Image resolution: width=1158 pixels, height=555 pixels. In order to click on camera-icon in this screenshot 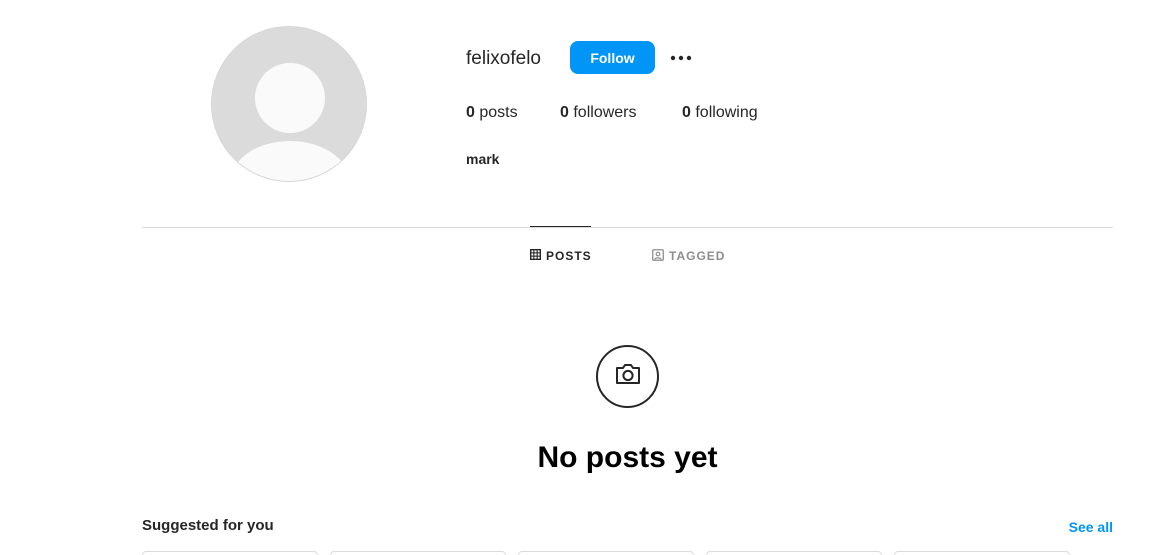, I will do `click(628, 376)`.